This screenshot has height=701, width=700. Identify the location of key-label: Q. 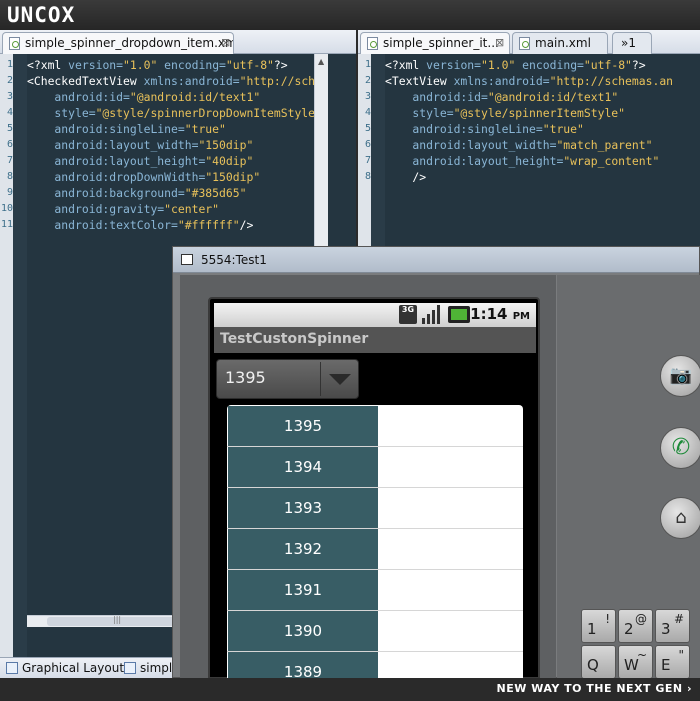
(593, 665).